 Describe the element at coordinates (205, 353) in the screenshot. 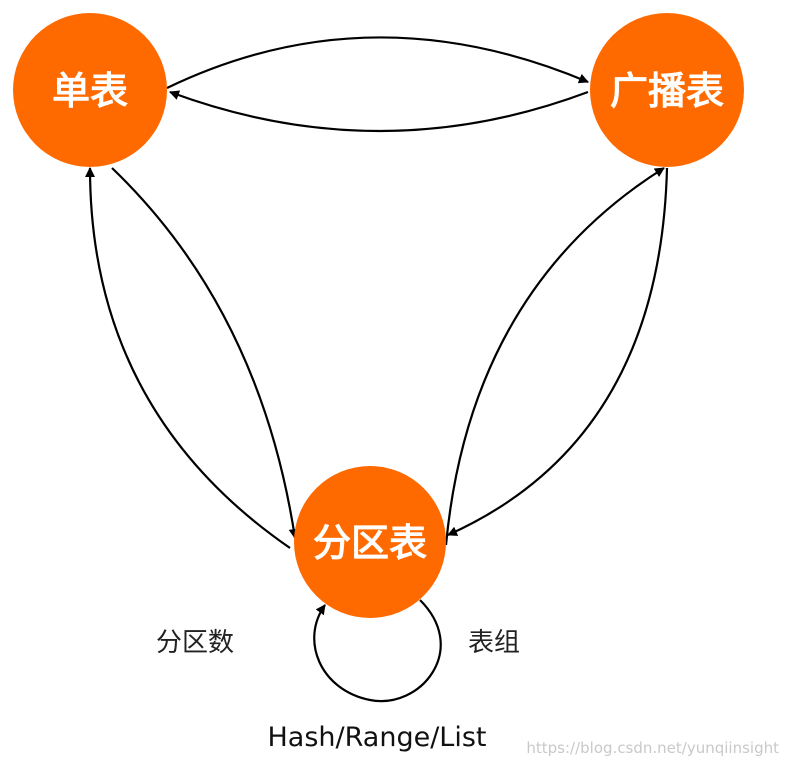

I see `edge-single-to-partition` at that location.